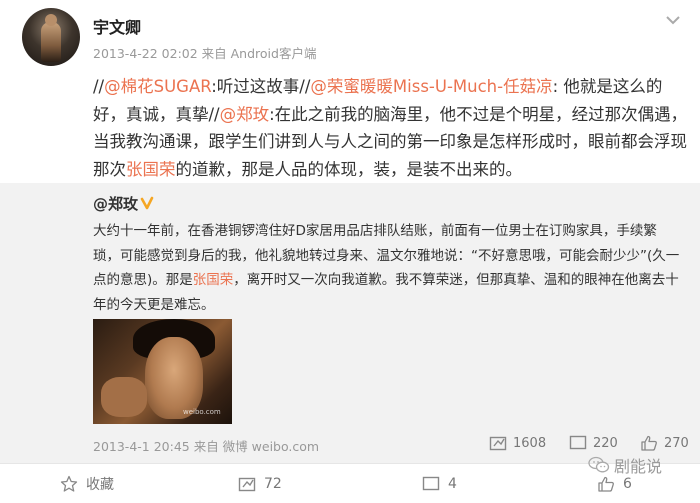  What do you see at coordinates (673, 20) in the screenshot?
I see `more-chevron-icon` at bounding box center [673, 20].